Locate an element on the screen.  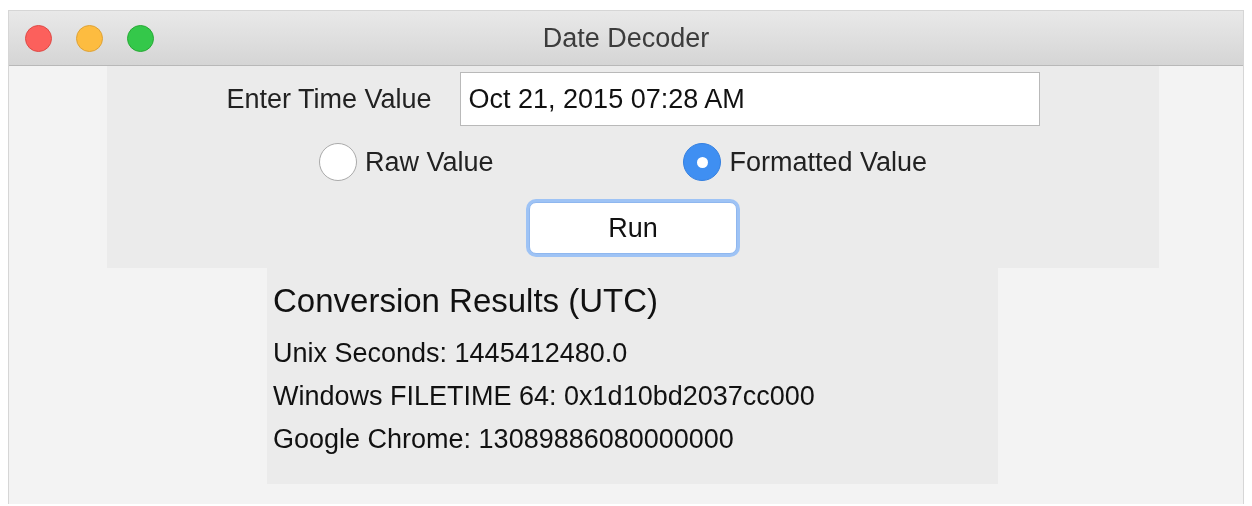
run-button: Run is located at coordinates (633, 228).